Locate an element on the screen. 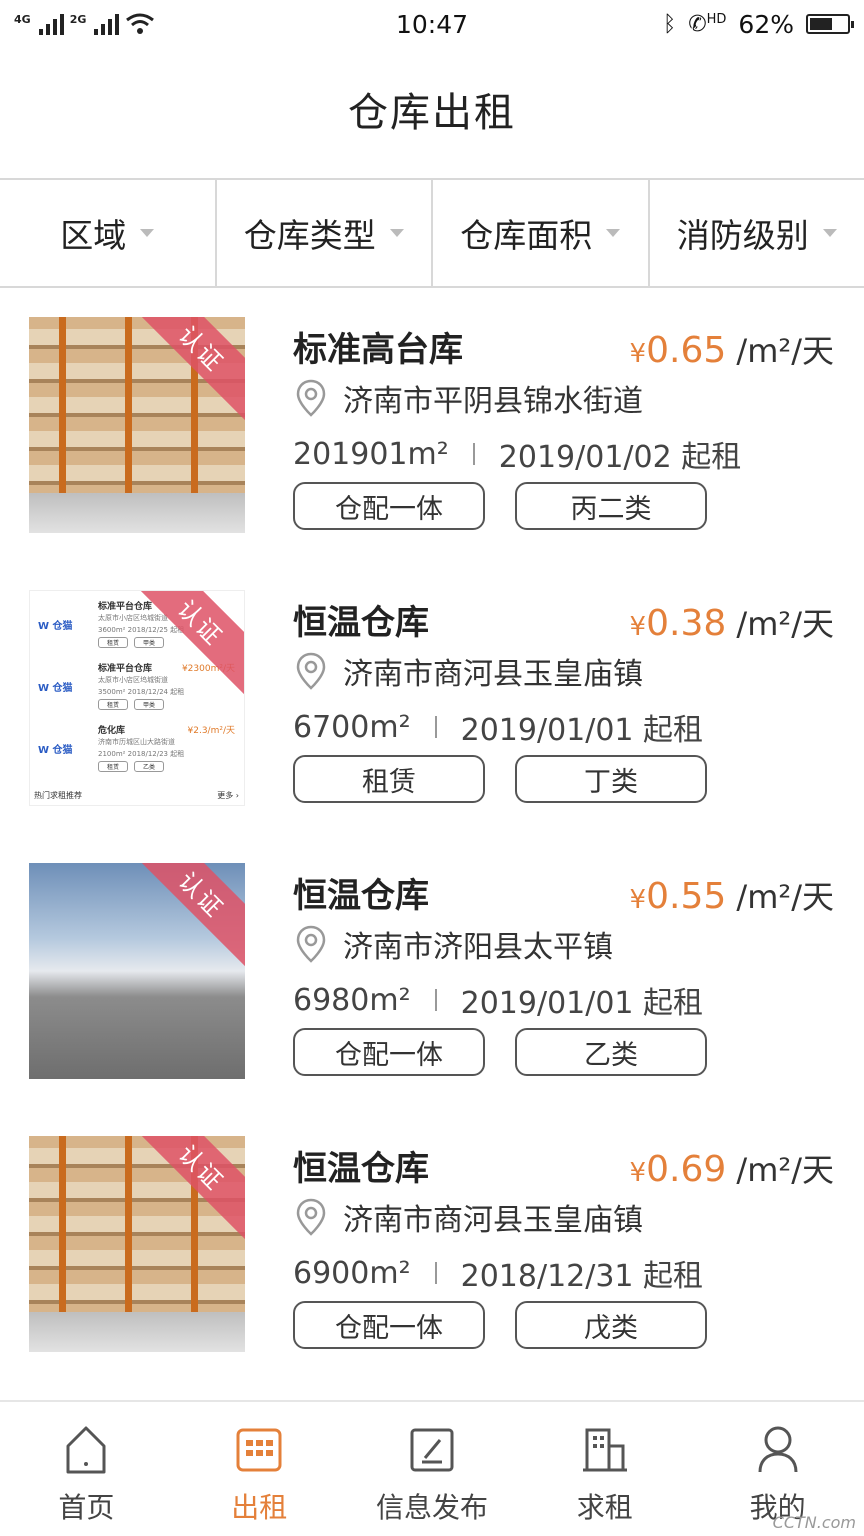  start-date-text: 2018/12/31 起租 is located at coordinates (582, 1276).